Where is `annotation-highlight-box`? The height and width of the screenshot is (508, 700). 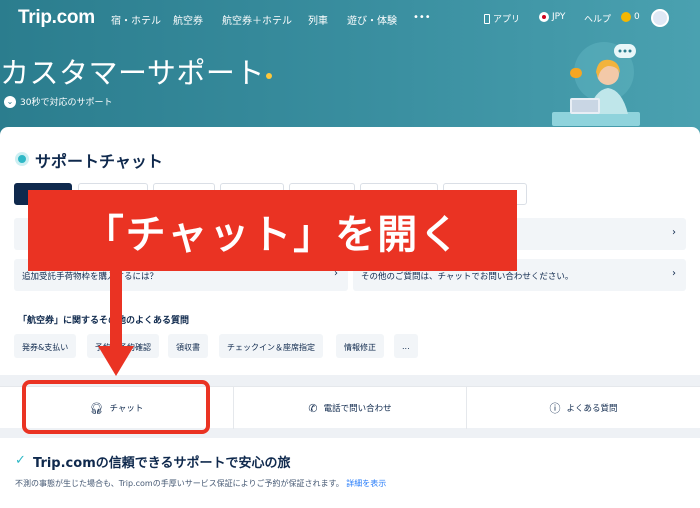 annotation-highlight-box is located at coordinates (116, 407).